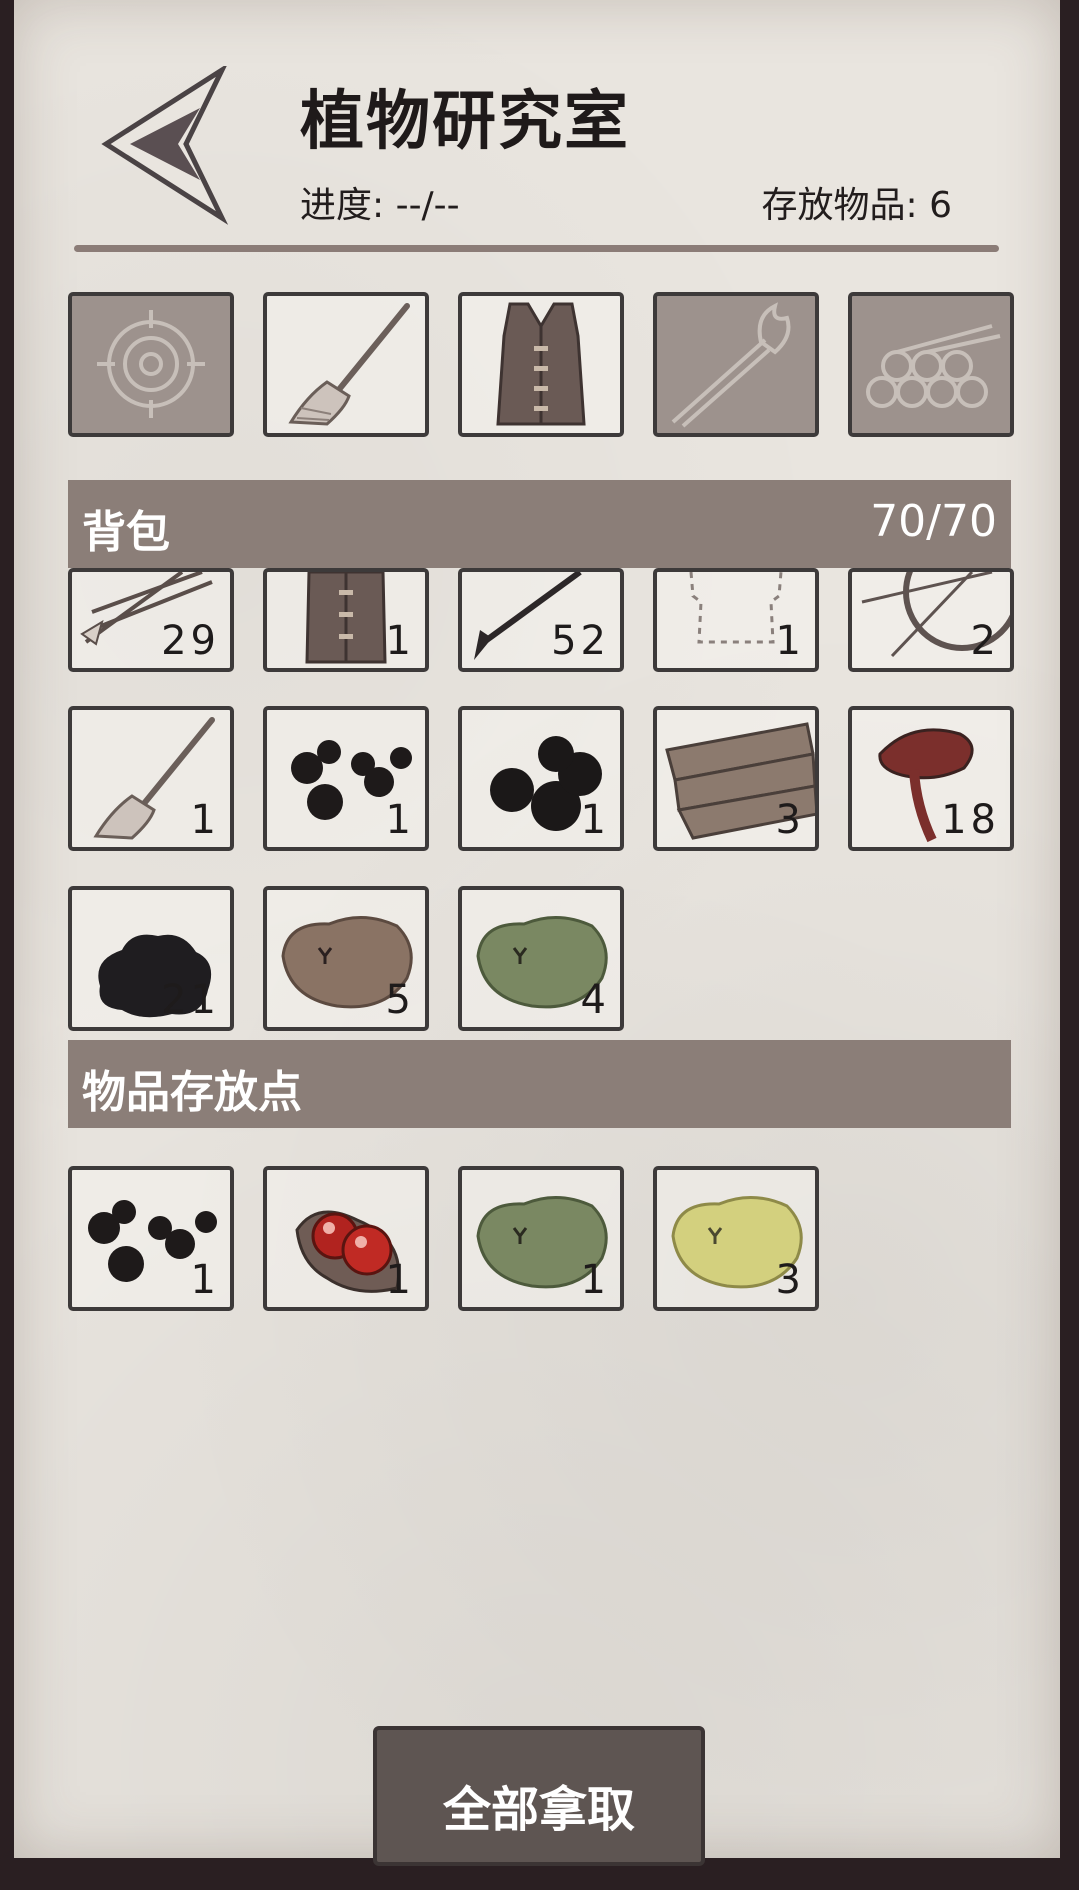  I want to click on storage-slot-green-moss: 1, so click(541, 1238).